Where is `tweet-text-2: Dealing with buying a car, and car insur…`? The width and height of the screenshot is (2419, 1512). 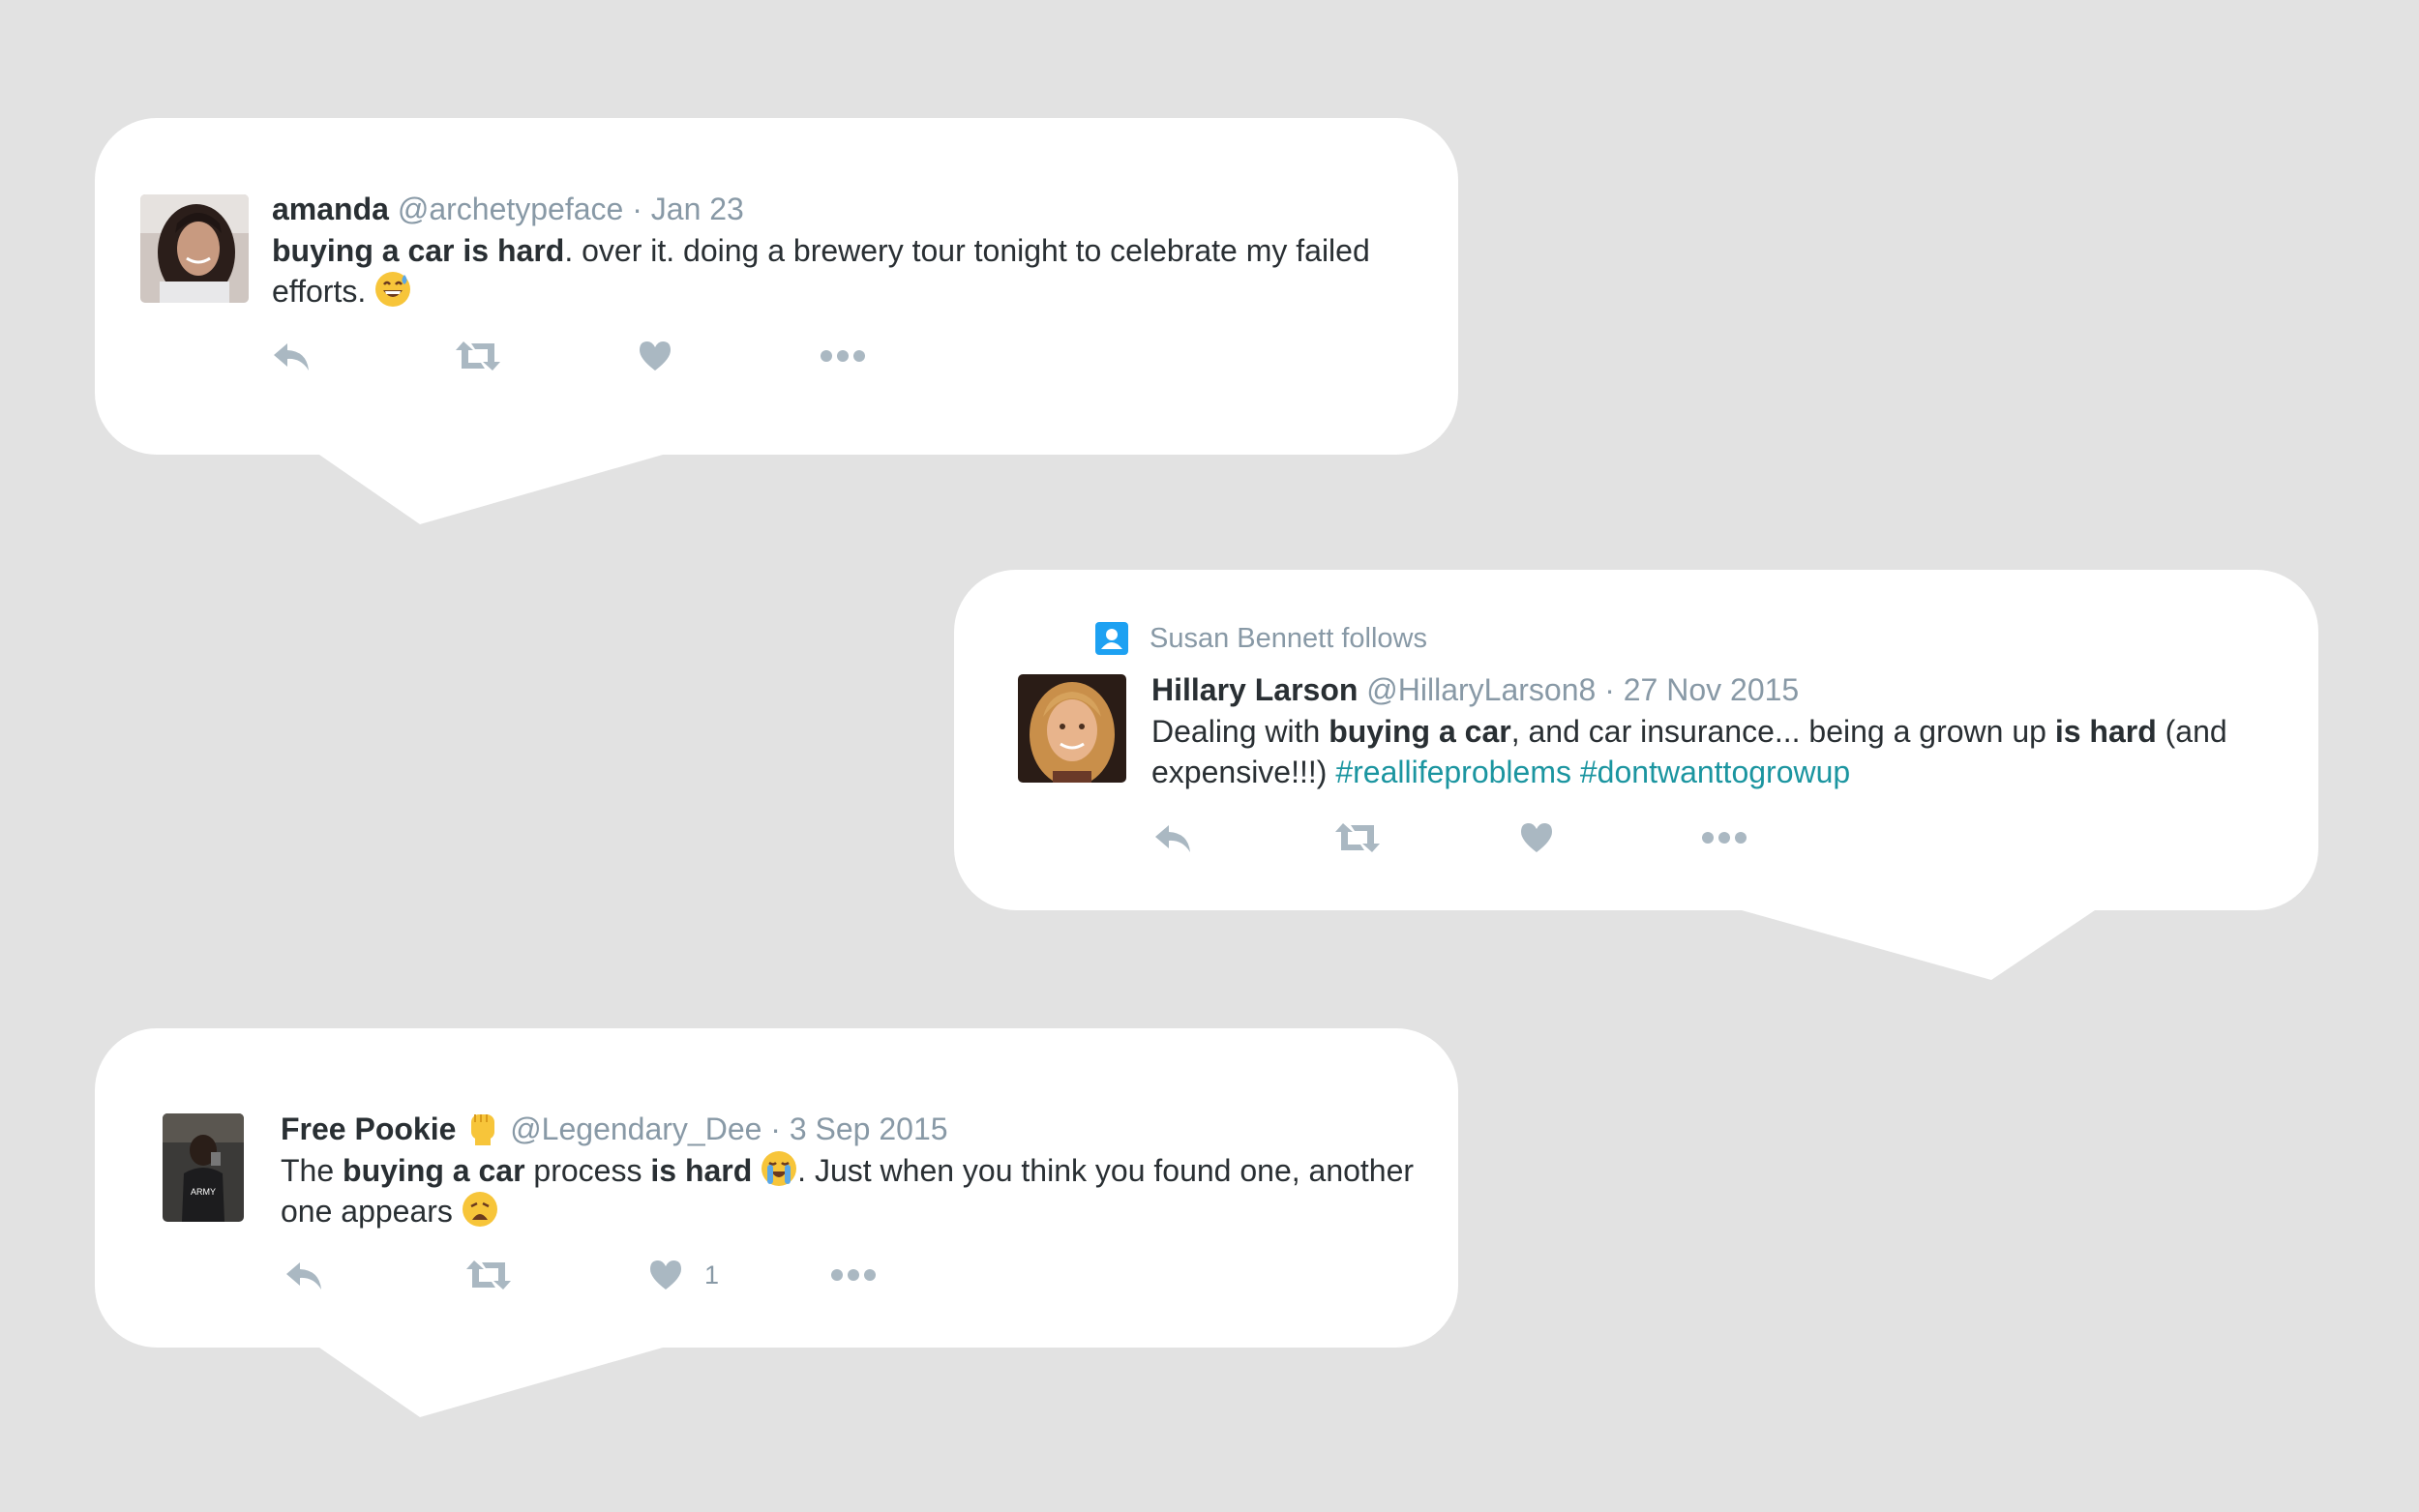 tweet-text-2: Dealing with buying a car, and car insur… is located at coordinates (1727, 751).